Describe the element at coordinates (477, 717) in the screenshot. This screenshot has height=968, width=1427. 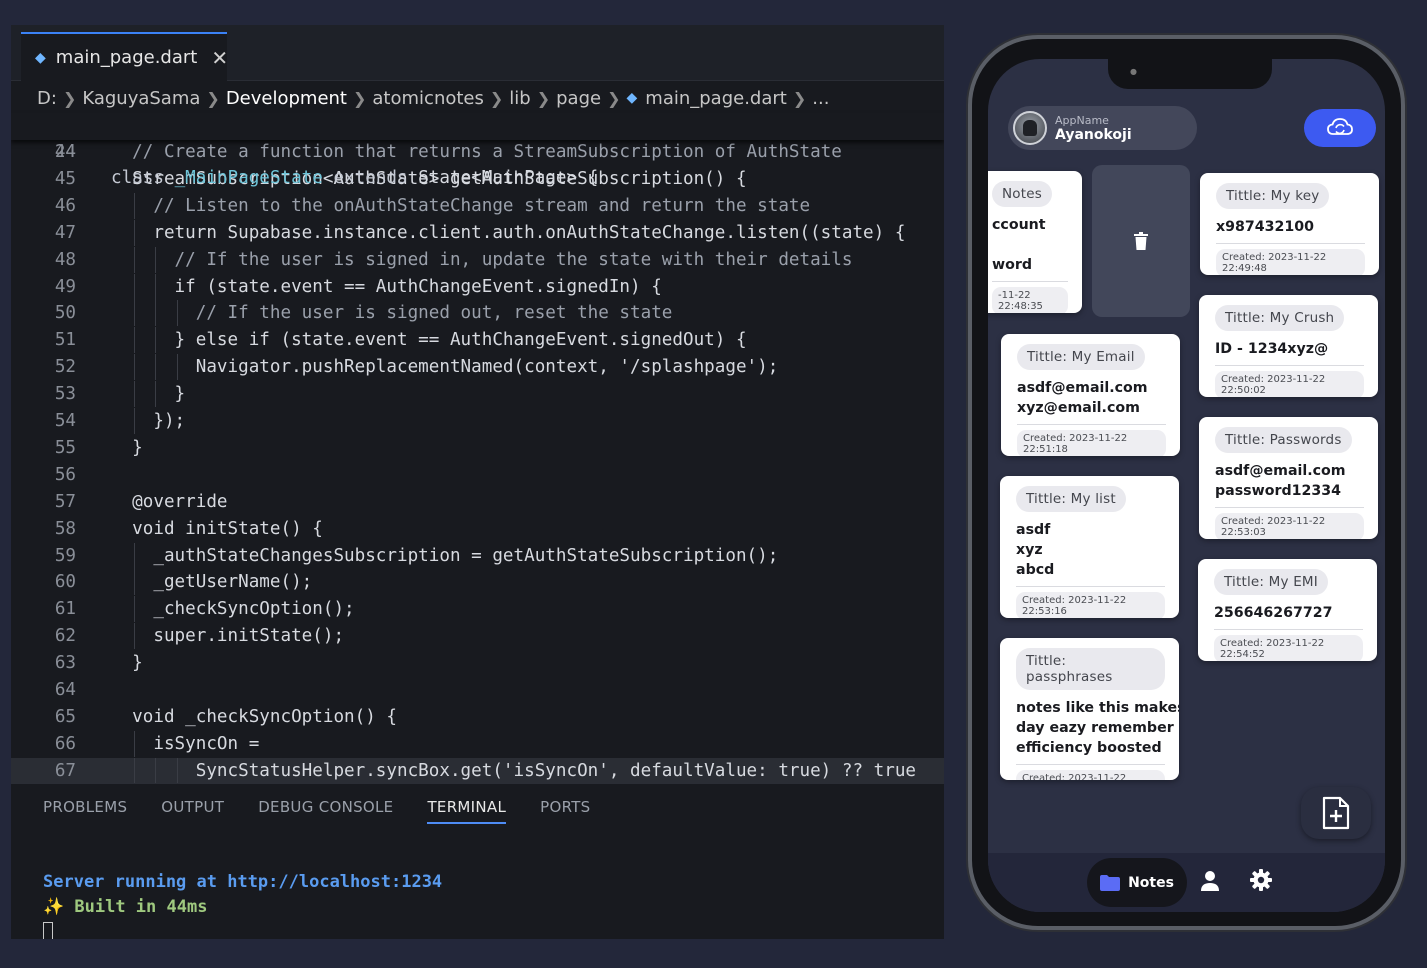
I see `code-line: 65 void _checkSyncOption() {` at that location.